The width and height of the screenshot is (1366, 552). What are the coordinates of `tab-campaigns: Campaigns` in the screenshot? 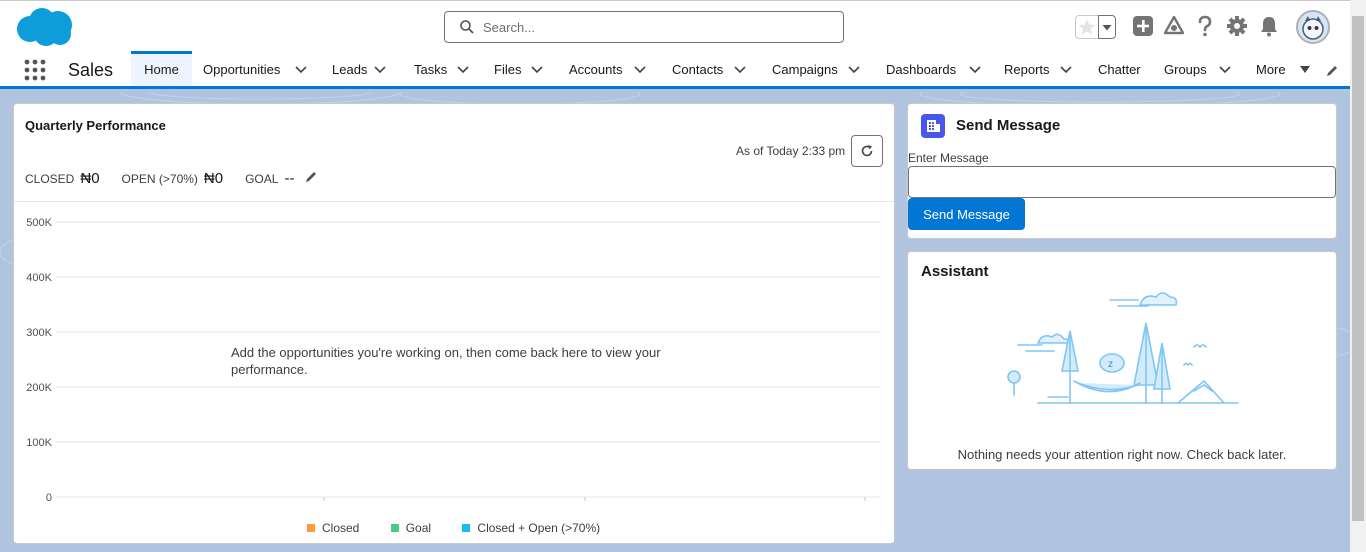 It's located at (819, 68).